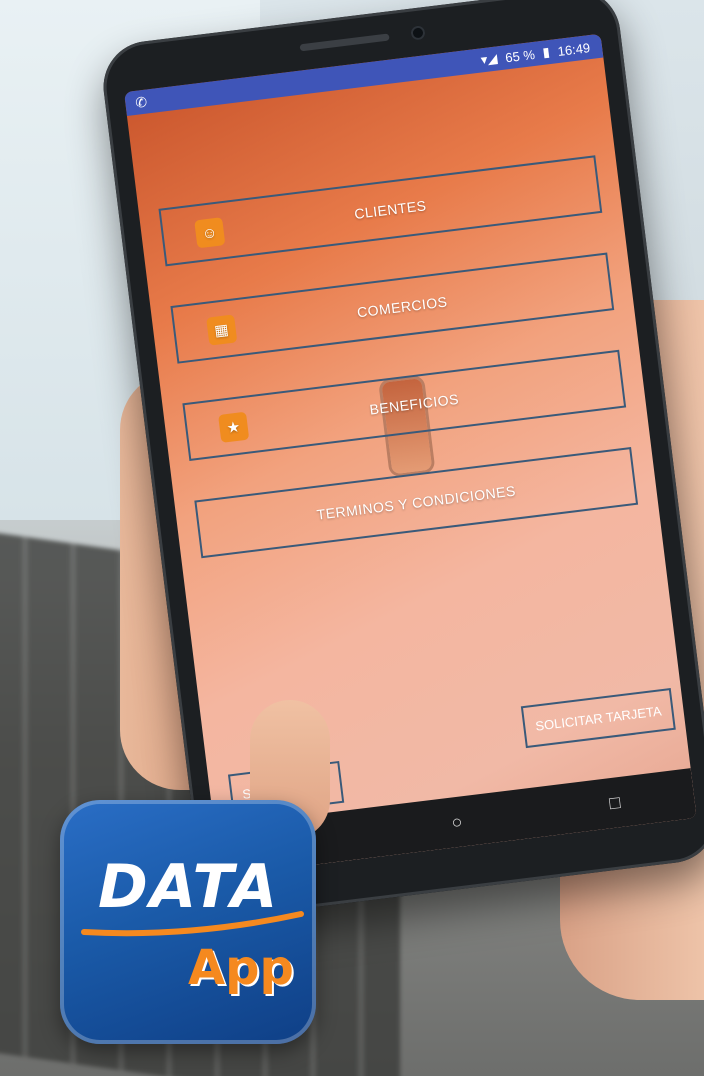 The image size is (704, 1076). What do you see at coordinates (344, 42) in the screenshot?
I see `phone-speaker` at bounding box center [344, 42].